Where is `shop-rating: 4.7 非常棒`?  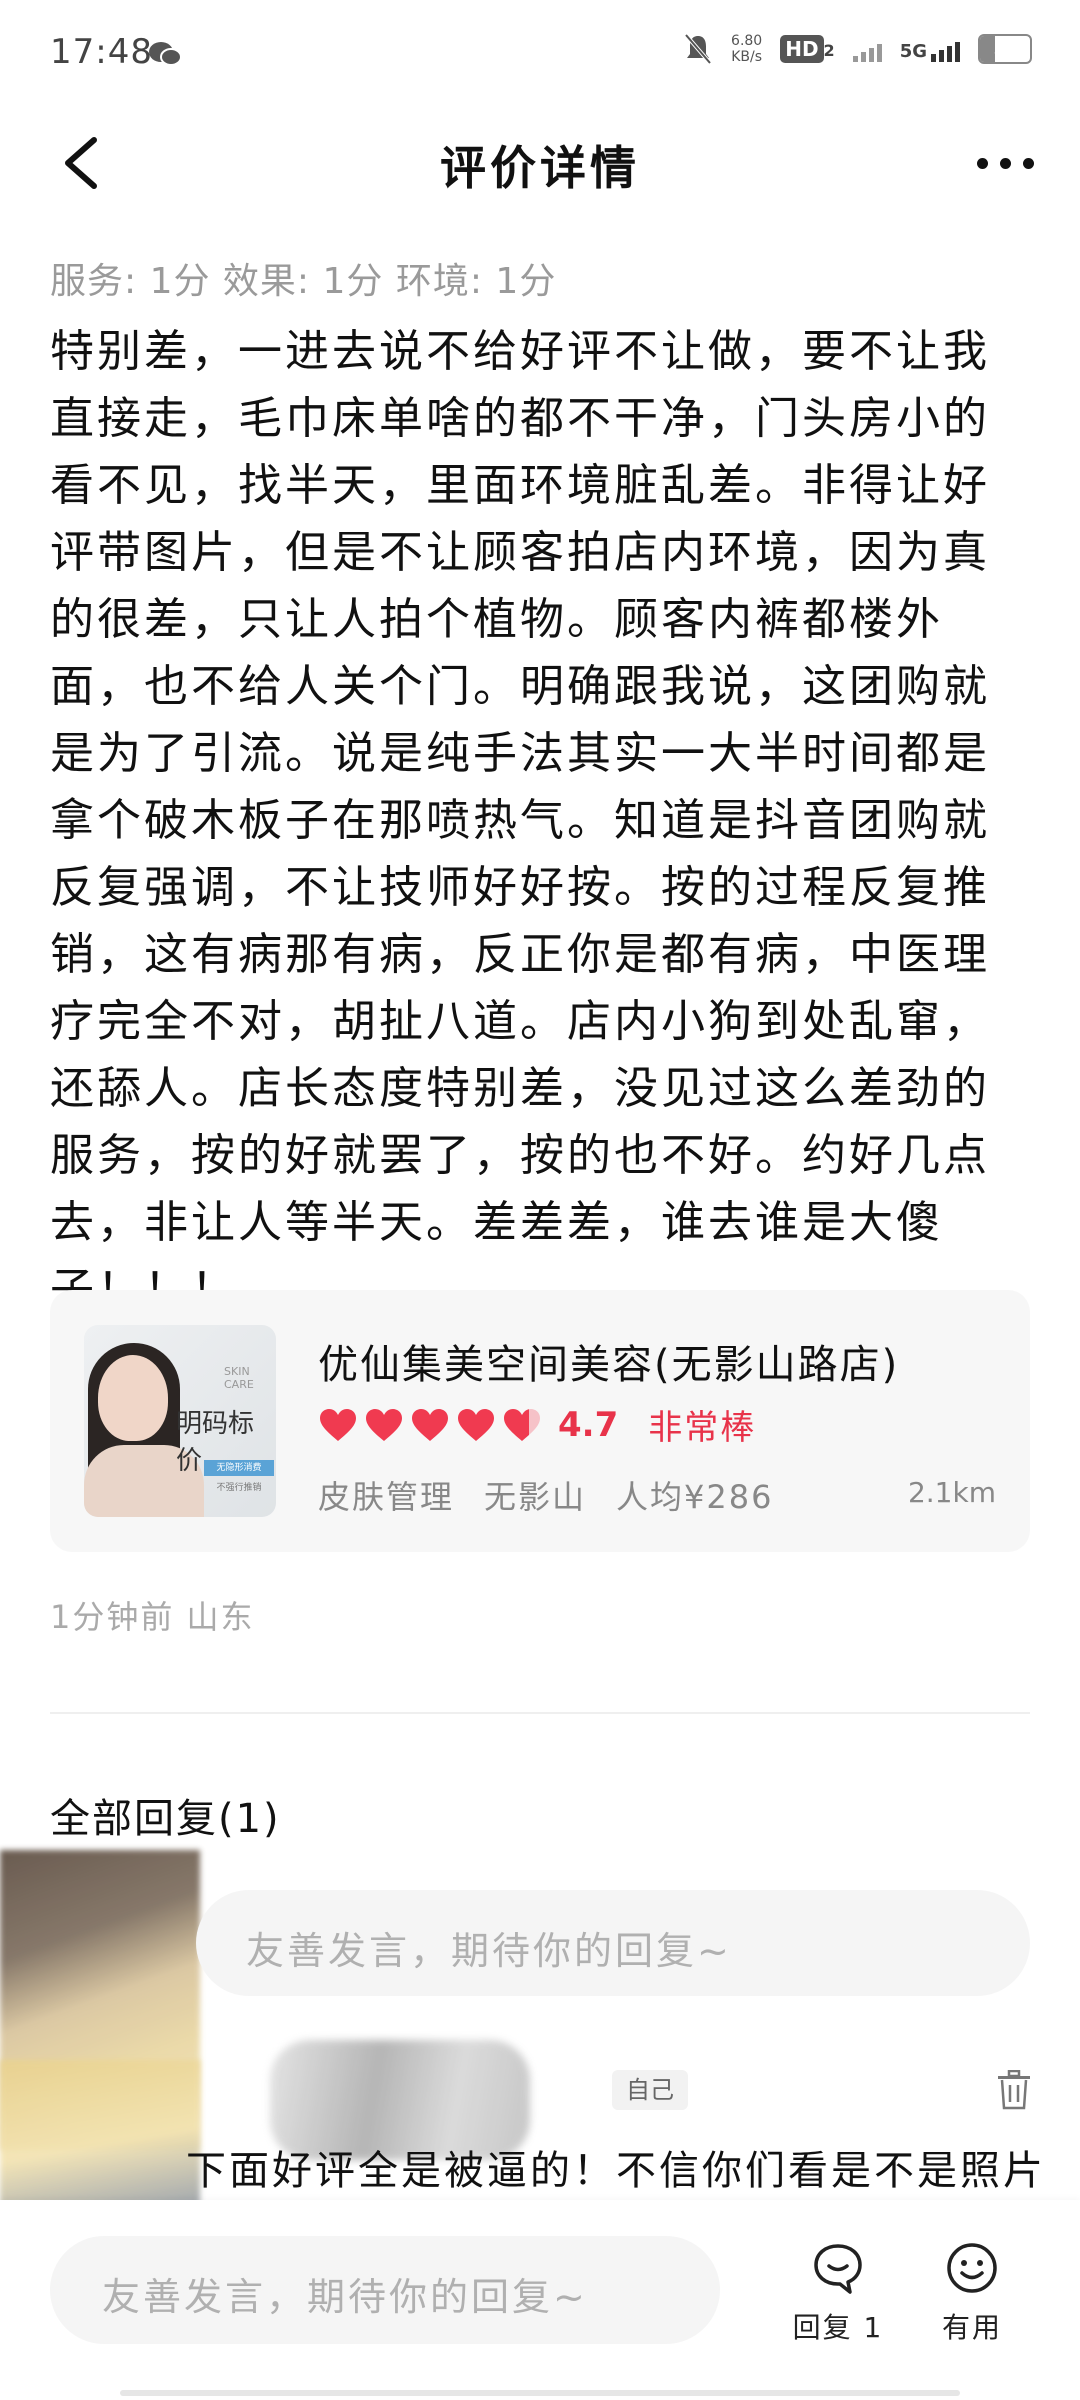
shop-rating: 4.7 非常棒 is located at coordinates (537, 1424).